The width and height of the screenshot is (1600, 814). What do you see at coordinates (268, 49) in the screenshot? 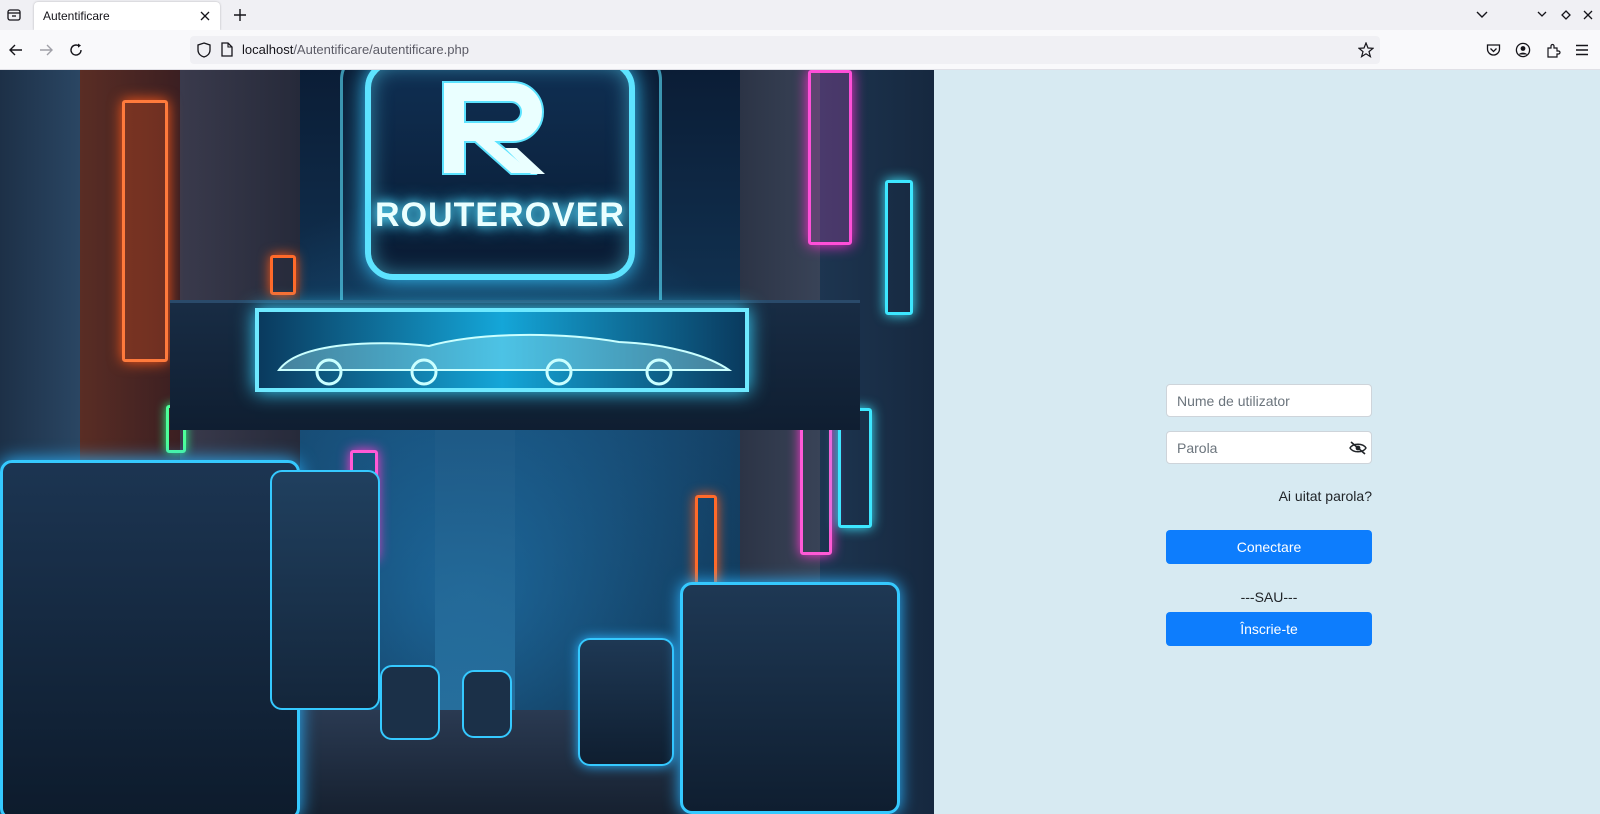
I see `url-host: localhost` at bounding box center [268, 49].